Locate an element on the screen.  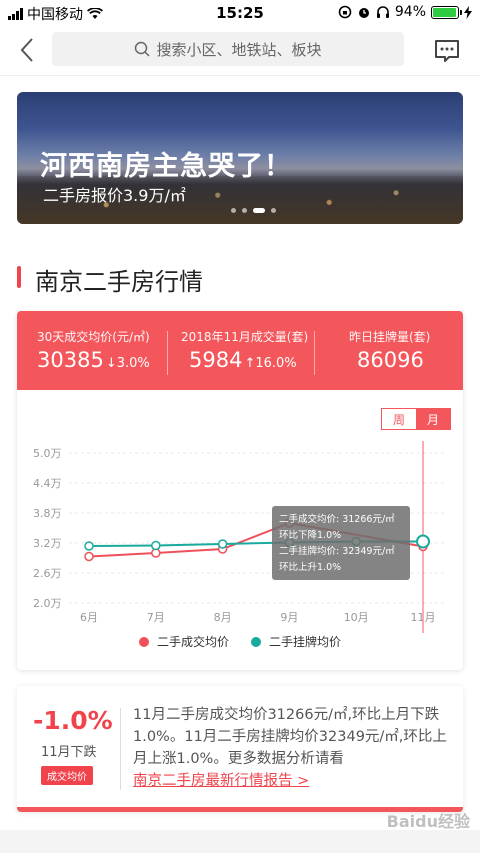
toggle-month: 月 is located at coordinates (433, 419).